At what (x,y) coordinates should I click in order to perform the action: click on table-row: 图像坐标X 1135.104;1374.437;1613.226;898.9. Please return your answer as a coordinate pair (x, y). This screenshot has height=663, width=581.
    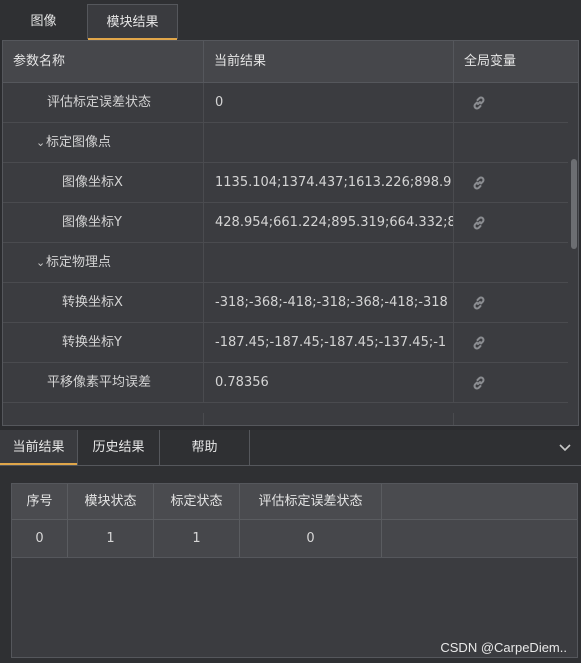
    Looking at the image, I should click on (285, 183).